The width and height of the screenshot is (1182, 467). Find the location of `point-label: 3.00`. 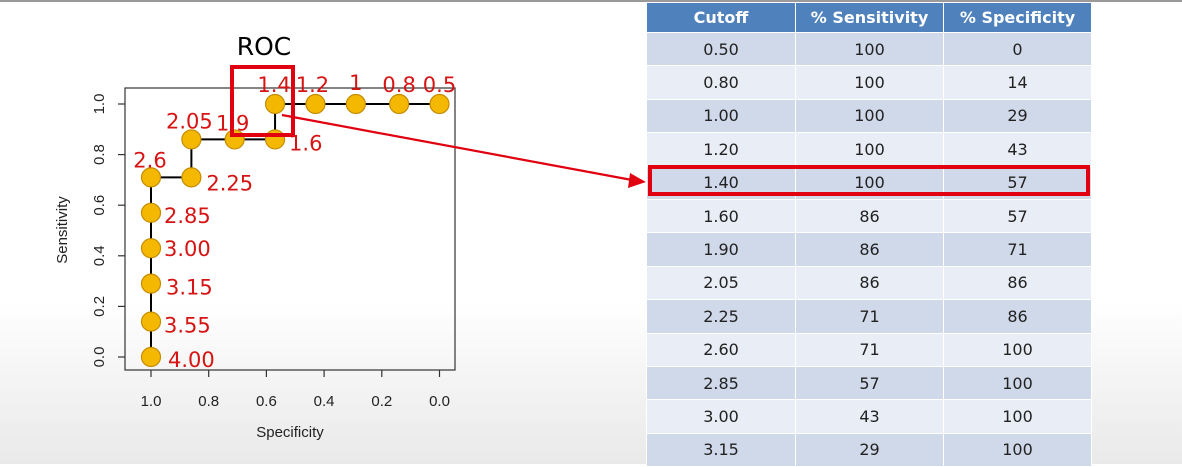

point-label: 3.00 is located at coordinates (187, 249).